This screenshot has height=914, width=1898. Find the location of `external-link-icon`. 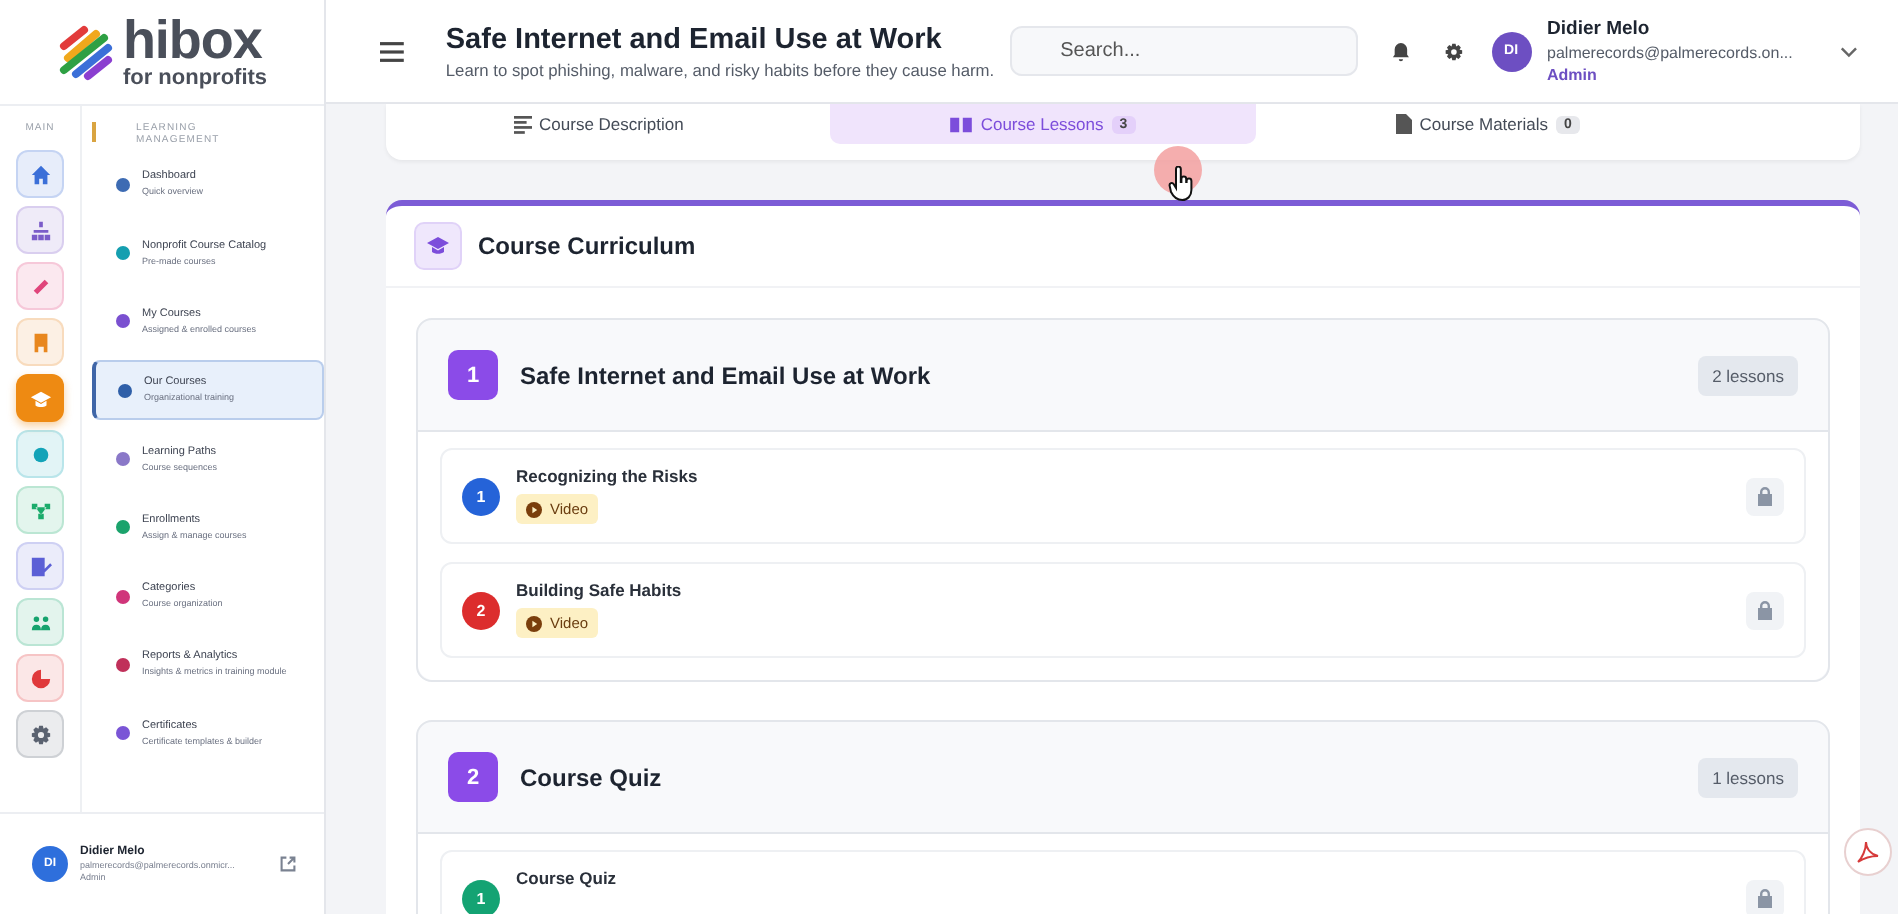

external-link-icon is located at coordinates (288, 864).